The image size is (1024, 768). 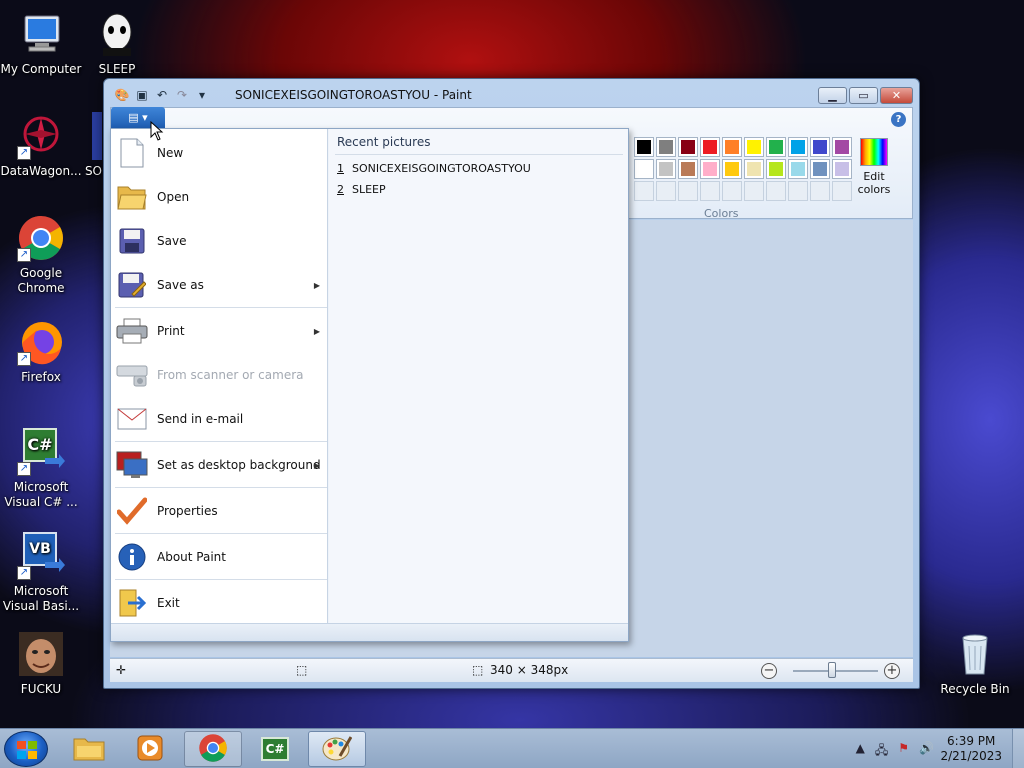 I want to click on recent-pictures-title: Recent pictures, so click(x=384, y=142).